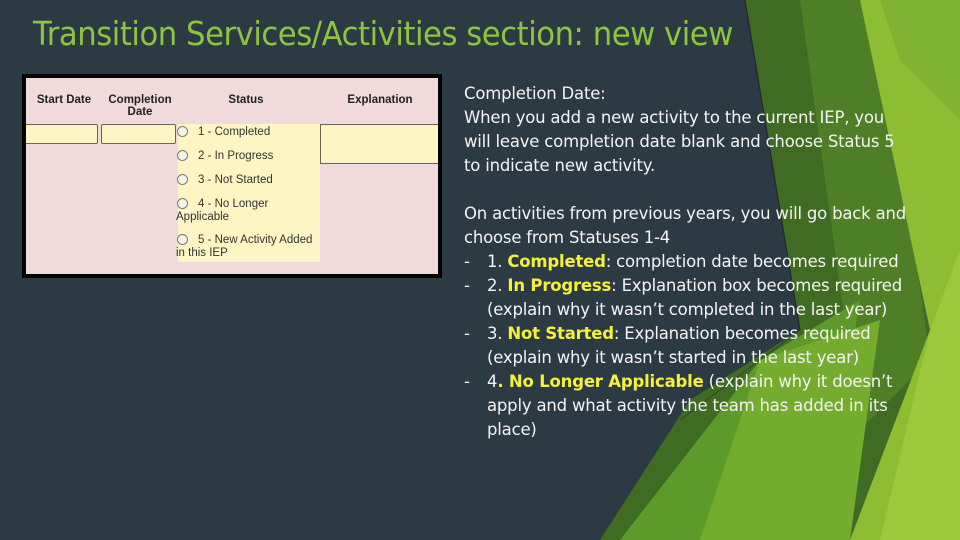 This screenshot has width=960, height=540. I want to click on item-number: 4, so click(492, 381).